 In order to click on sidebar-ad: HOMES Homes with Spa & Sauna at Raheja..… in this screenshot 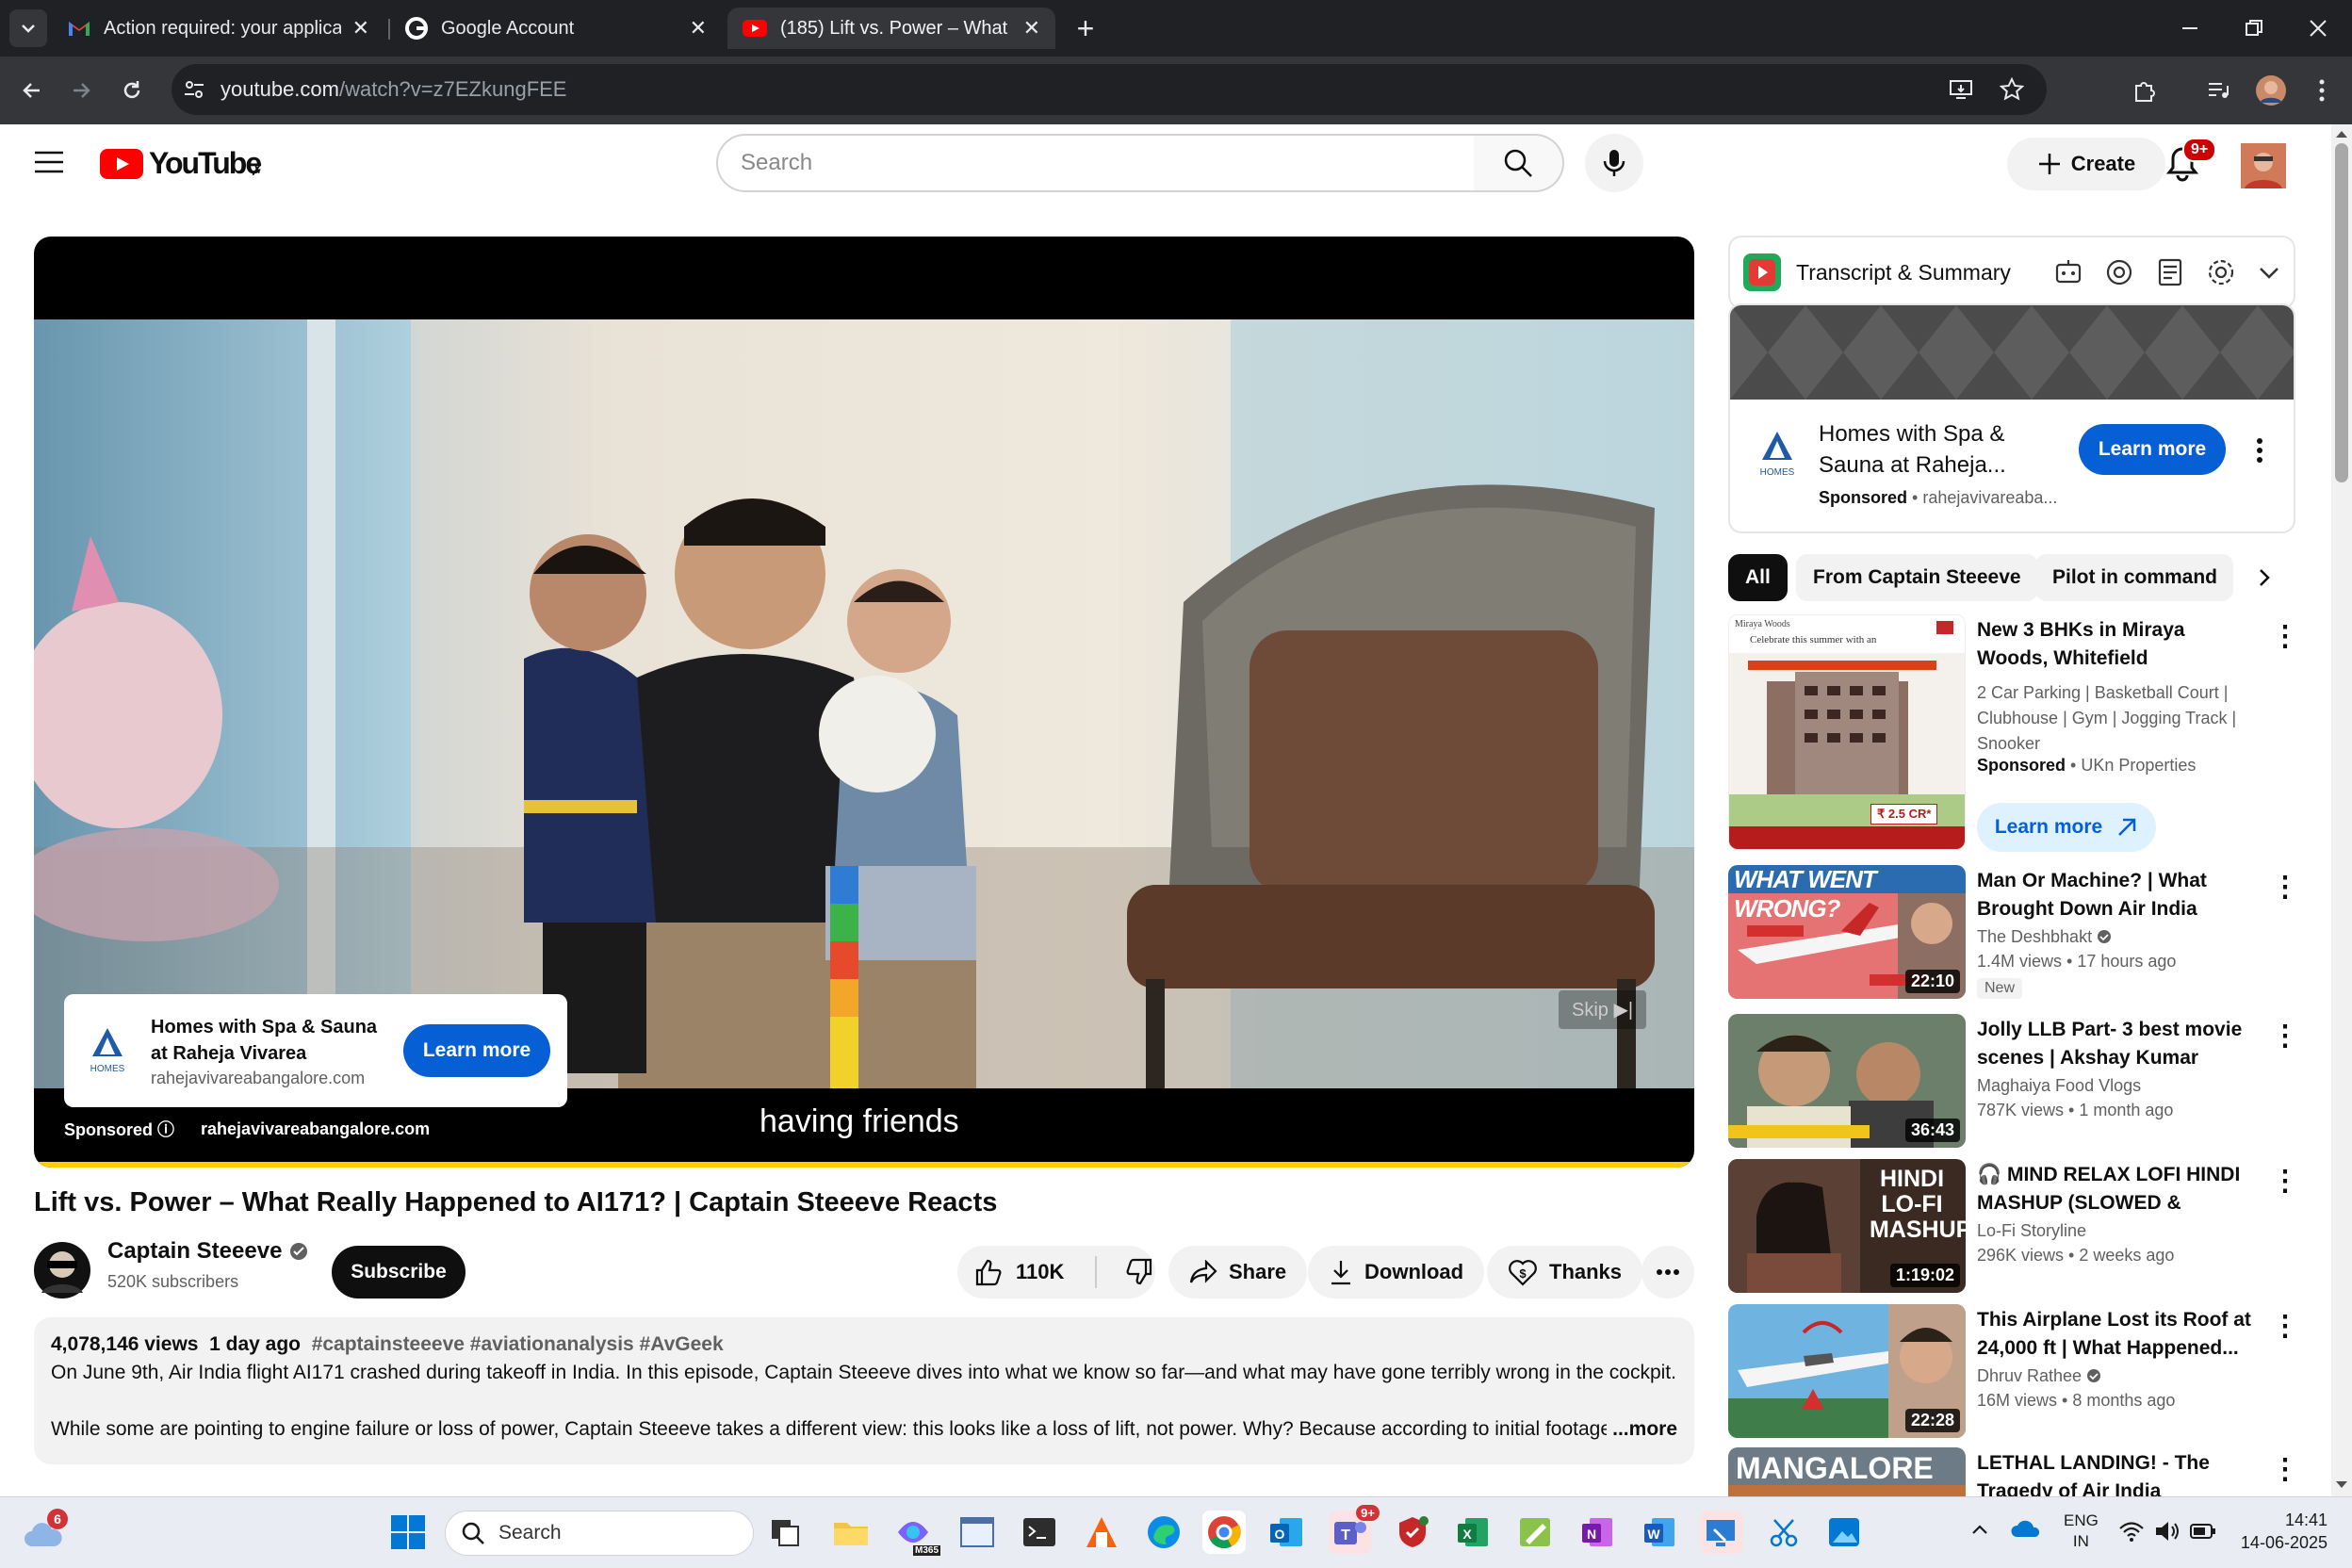, I will do `click(2012, 418)`.